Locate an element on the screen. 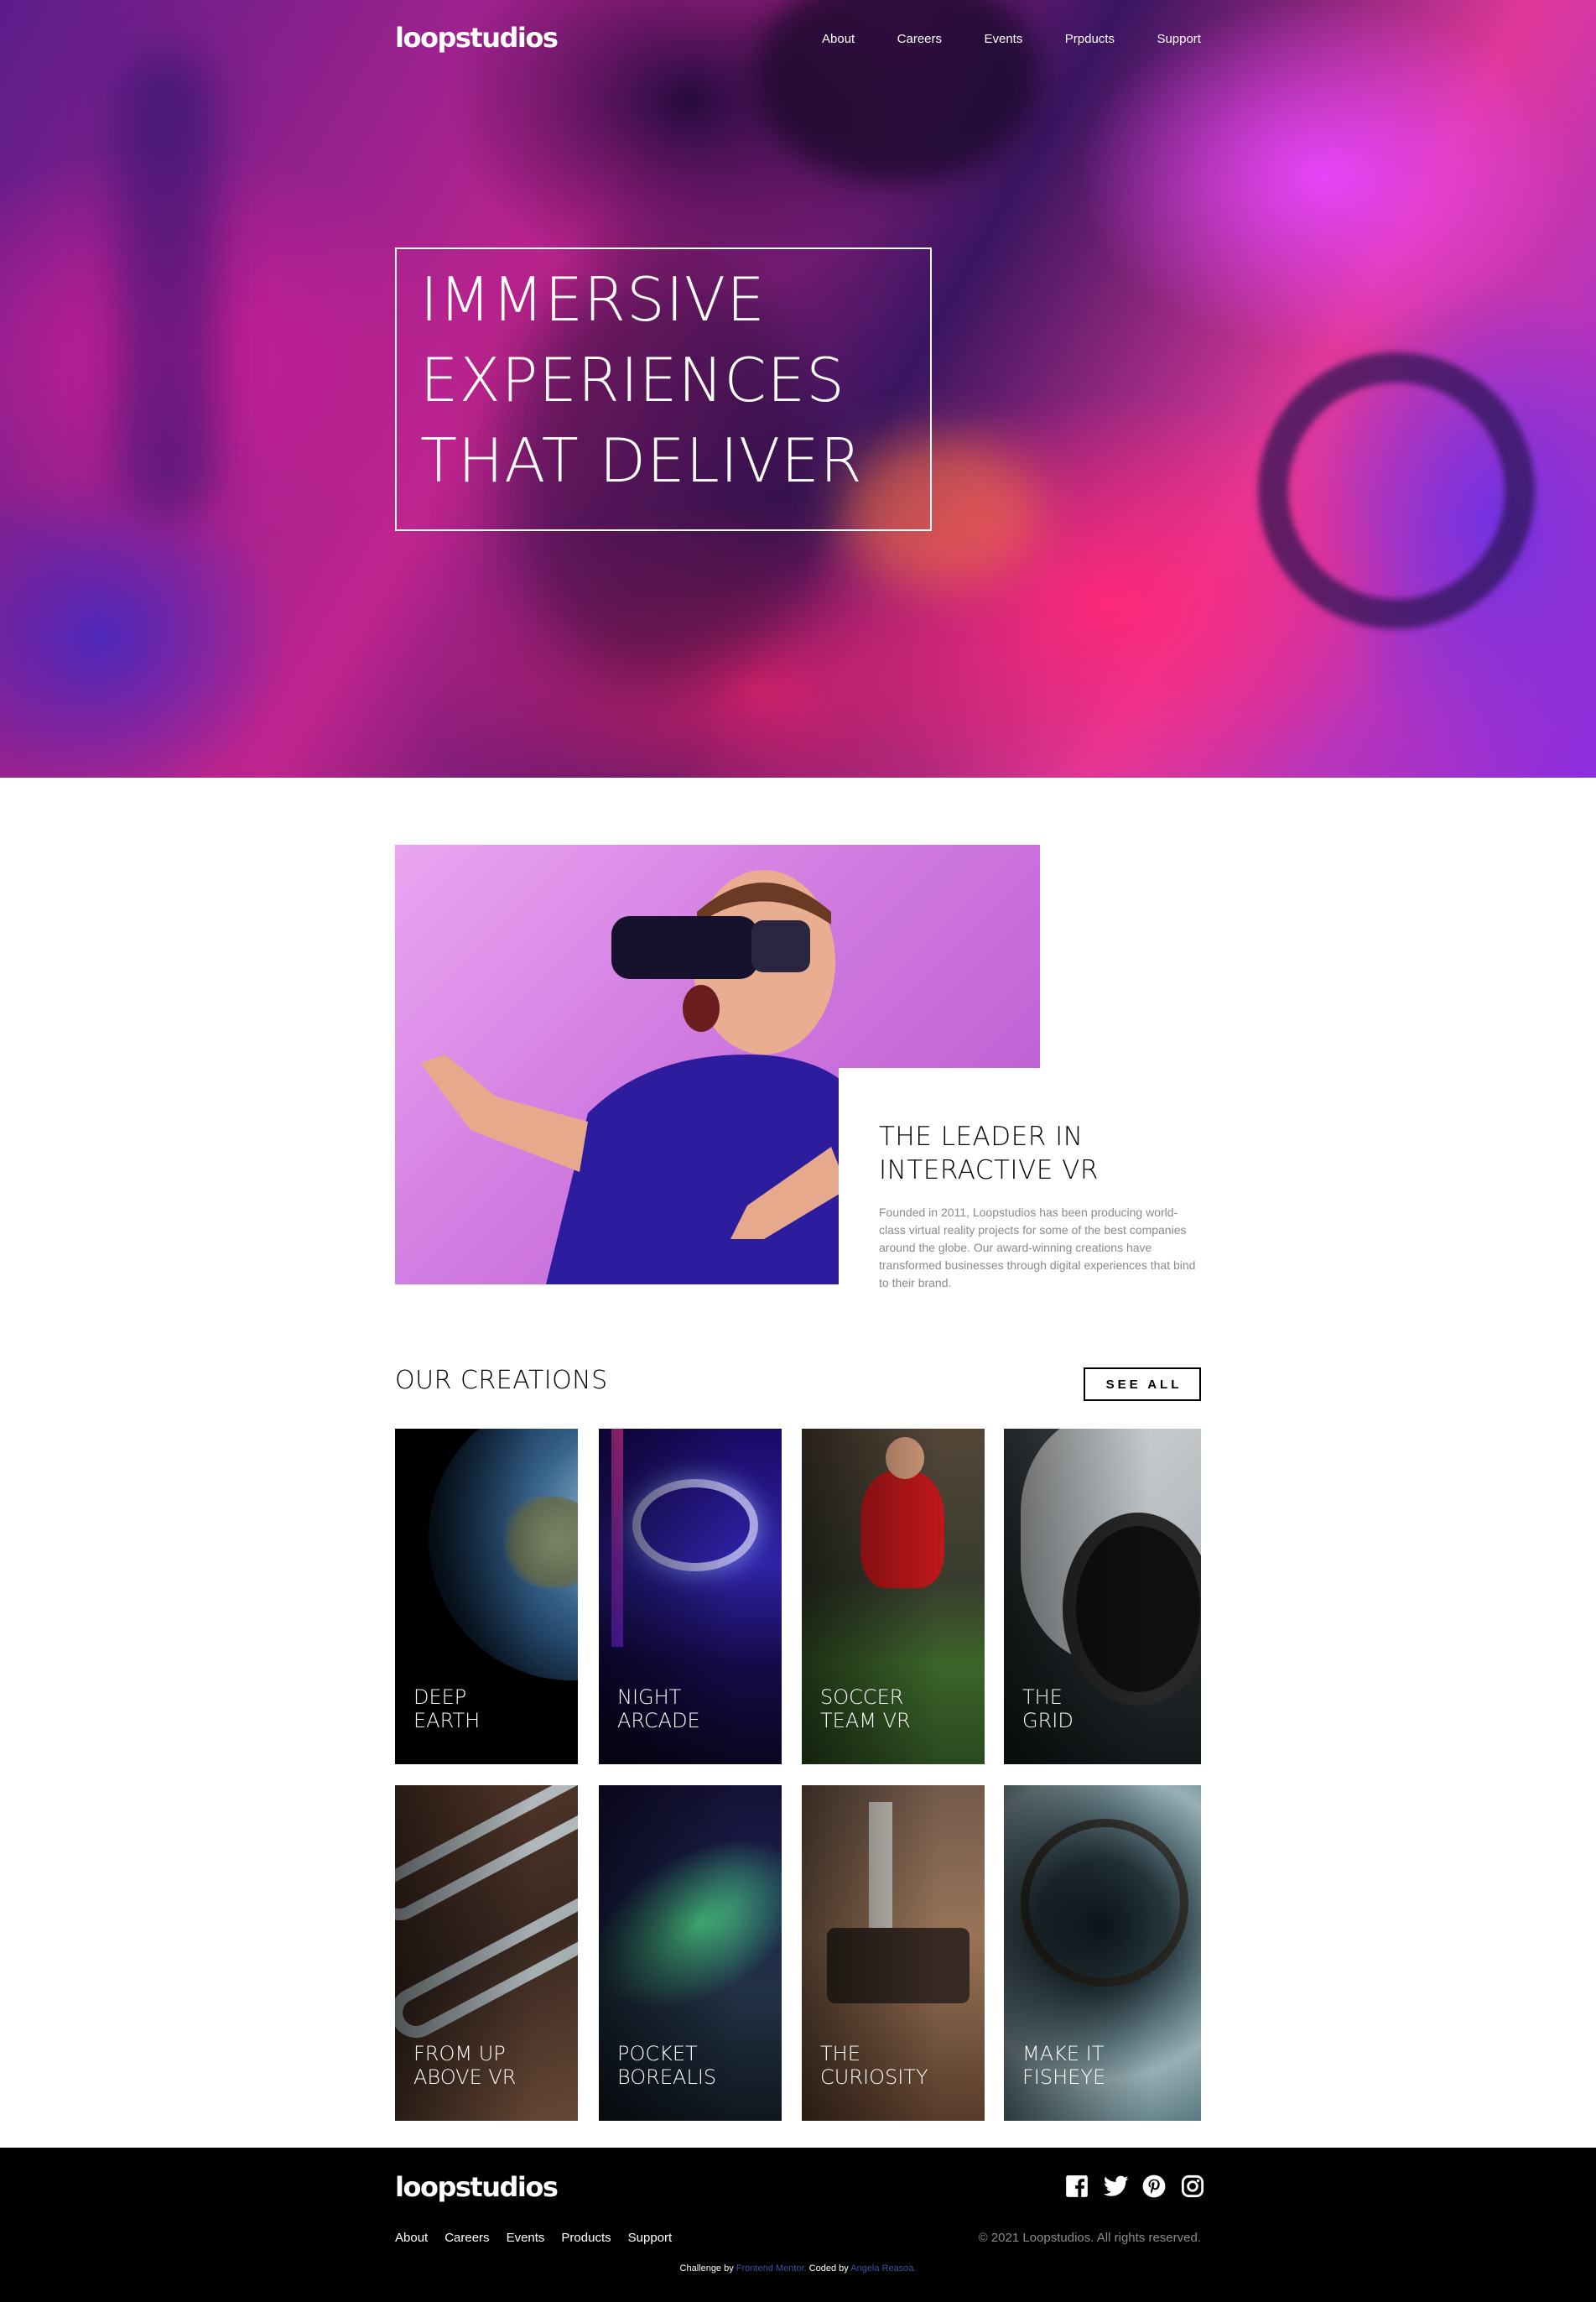 This screenshot has height=2302, width=1596. facebook-icon is located at coordinates (1077, 2186).